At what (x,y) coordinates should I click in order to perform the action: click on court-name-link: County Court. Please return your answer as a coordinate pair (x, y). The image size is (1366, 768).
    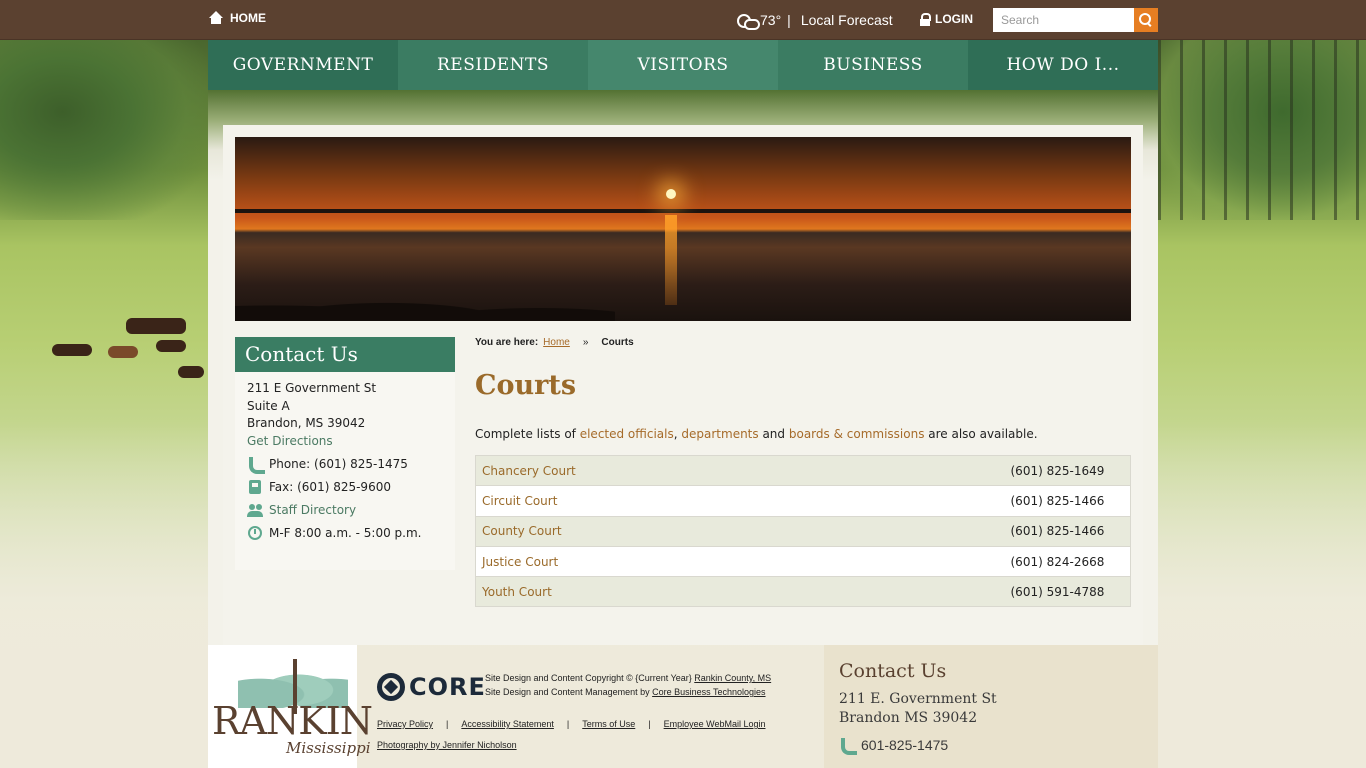
    Looking at the image, I should click on (740, 531).